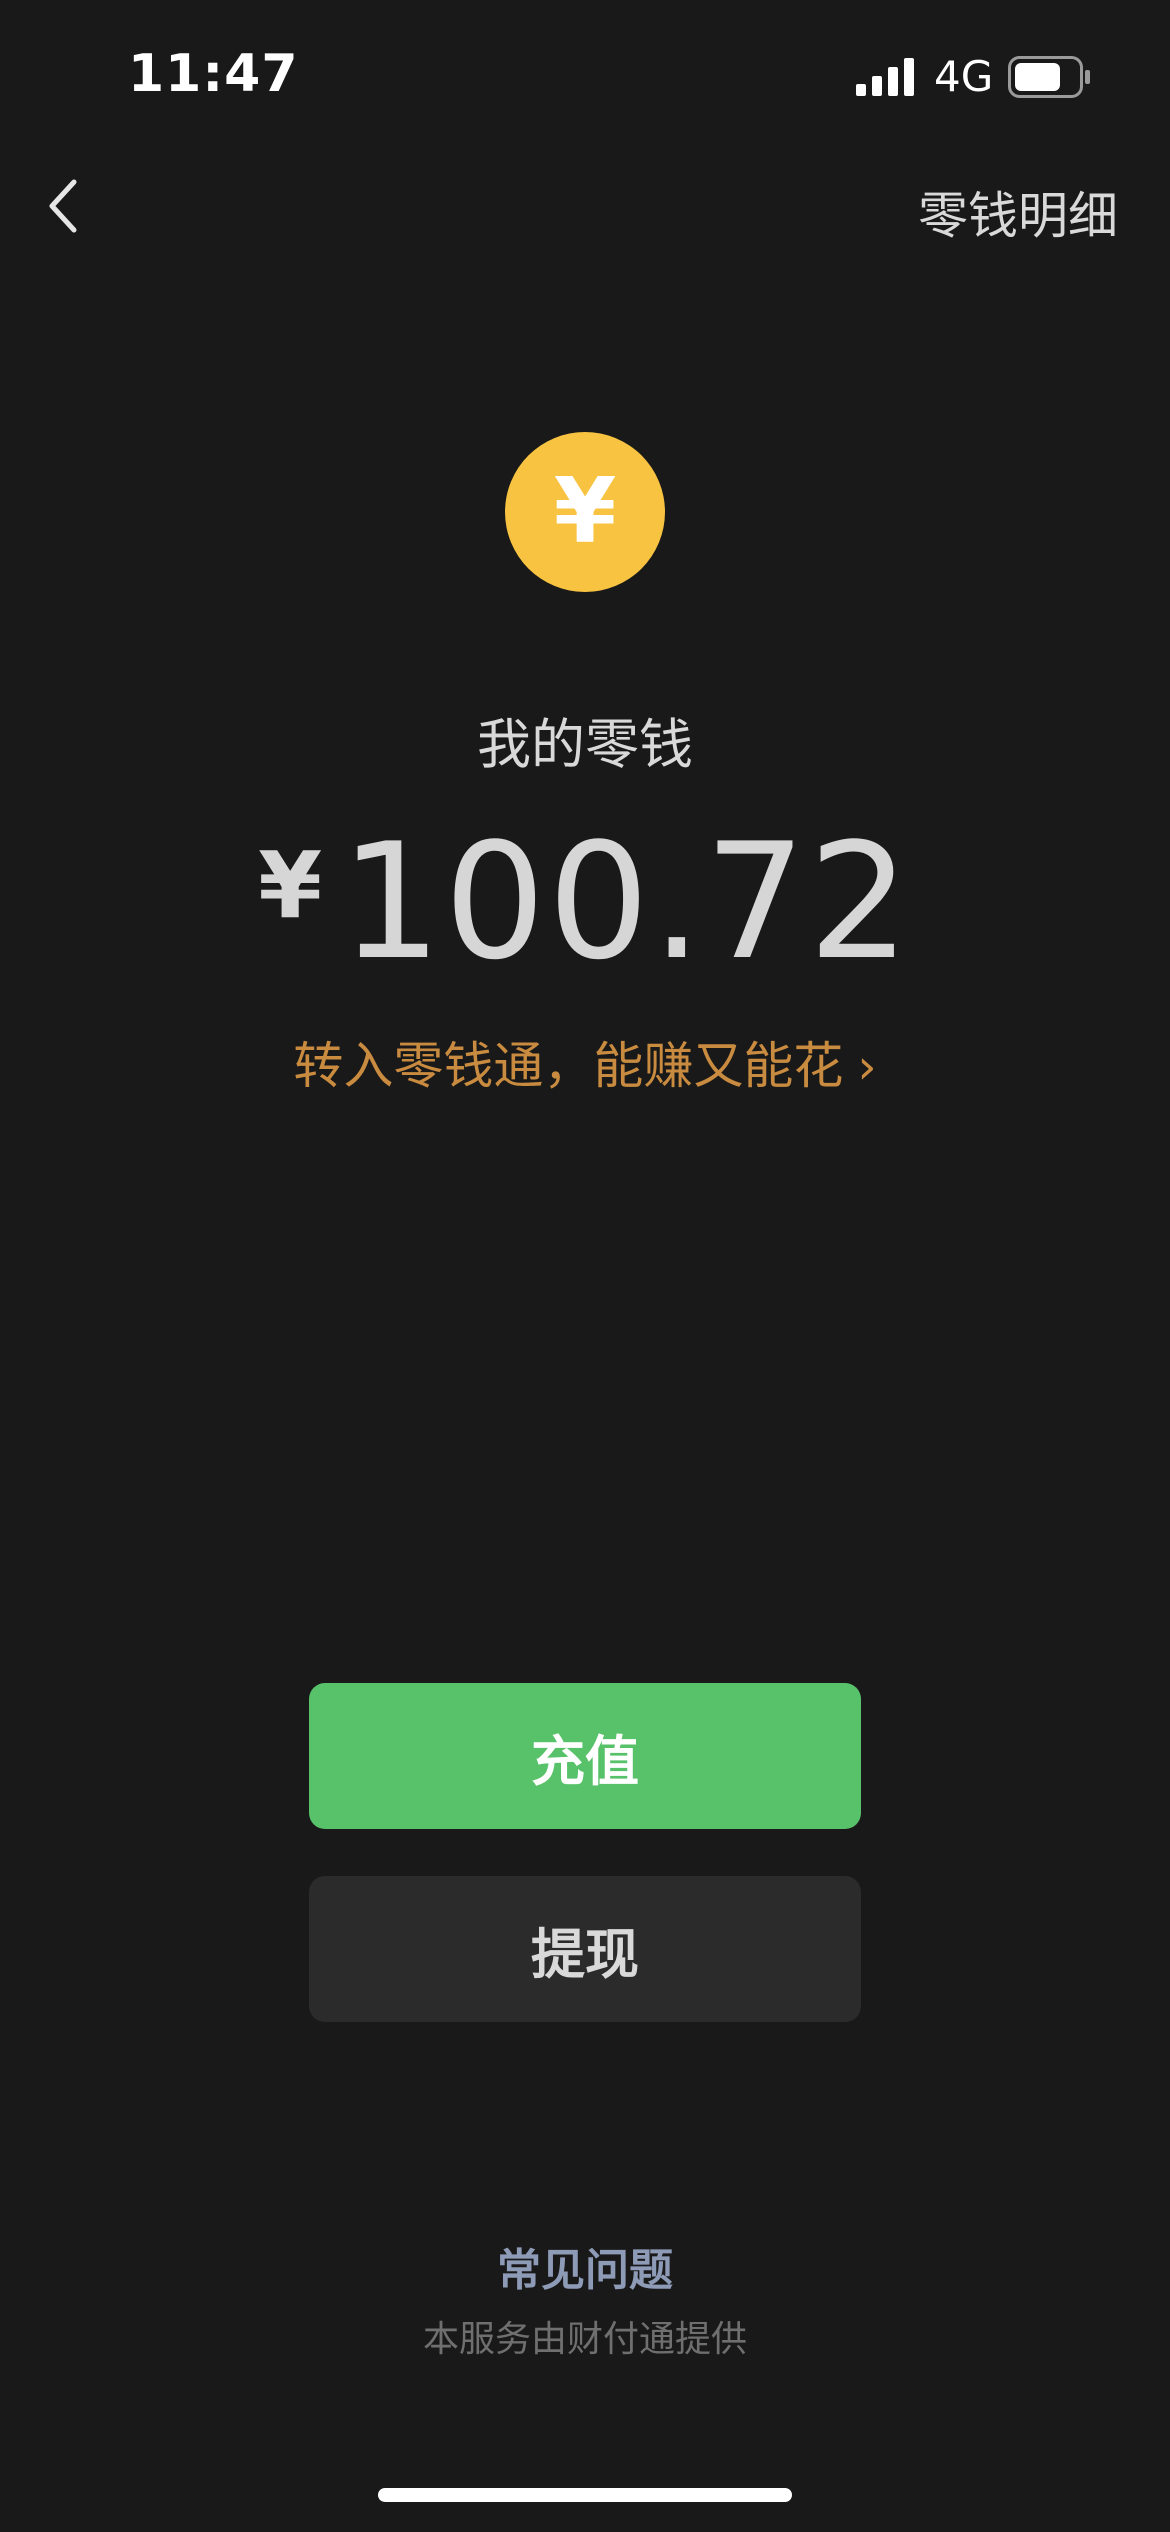 The image size is (1170, 2532). What do you see at coordinates (885, 77) in the screenshot?
I see `signal-icon` at bounding box center [885, 77].